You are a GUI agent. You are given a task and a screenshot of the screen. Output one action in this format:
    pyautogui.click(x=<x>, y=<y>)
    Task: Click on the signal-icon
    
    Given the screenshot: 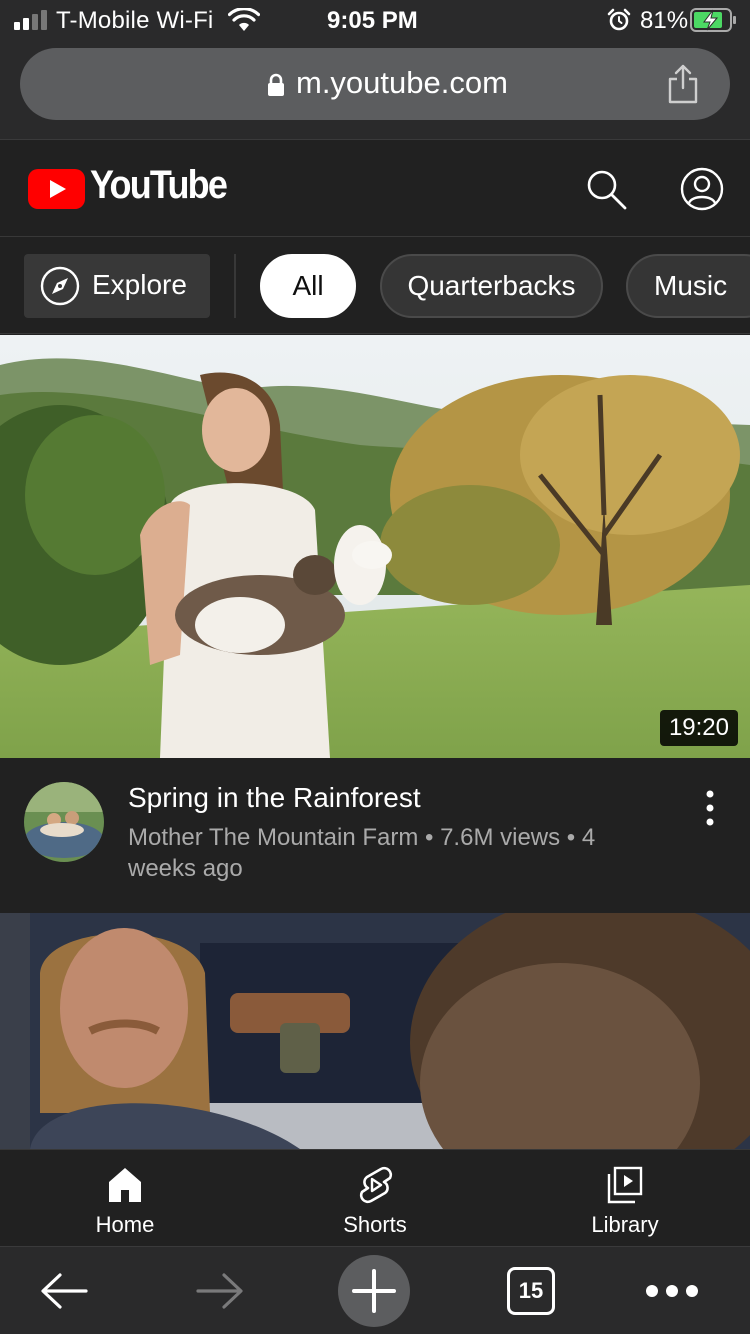 What is the action you would take?
    pyautogui.click(x=30, y=20)
    